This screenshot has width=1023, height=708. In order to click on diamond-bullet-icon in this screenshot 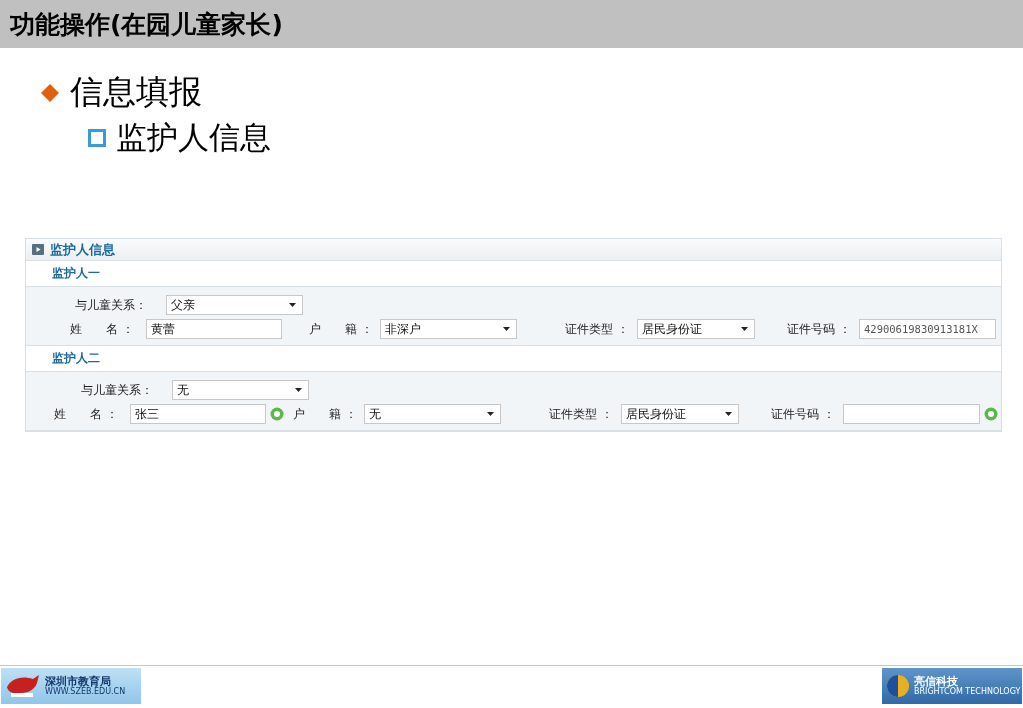, I will do `click(50, 92)`.